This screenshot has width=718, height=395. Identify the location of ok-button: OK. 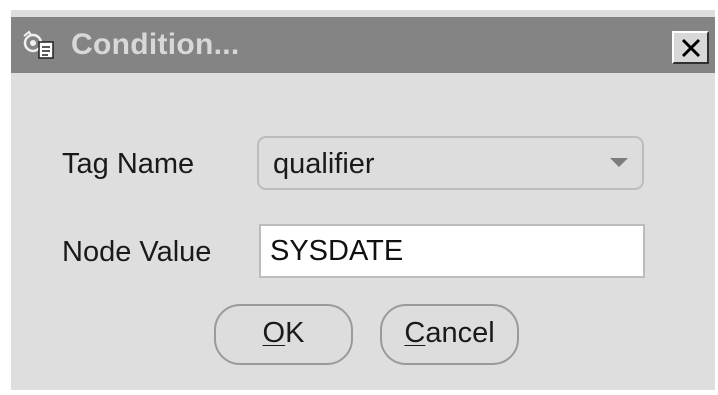
(283, 334).